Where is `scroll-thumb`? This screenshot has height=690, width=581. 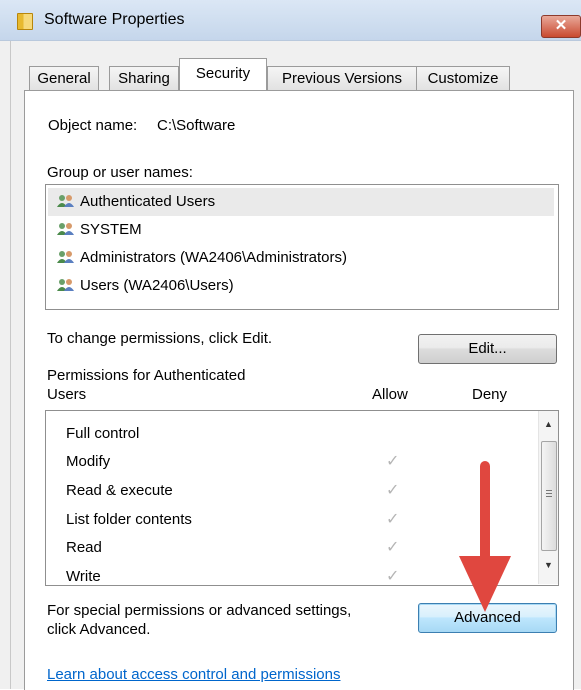 scroll-thumb is located at coordinates (549, 496).